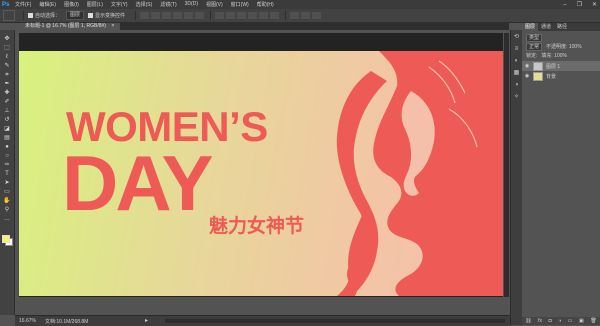 This screenshot has width=600, height=326. Describe the element at coordinates (554, 55) in the screenshot. I see `fill-control: 填充: 100%` at that location.